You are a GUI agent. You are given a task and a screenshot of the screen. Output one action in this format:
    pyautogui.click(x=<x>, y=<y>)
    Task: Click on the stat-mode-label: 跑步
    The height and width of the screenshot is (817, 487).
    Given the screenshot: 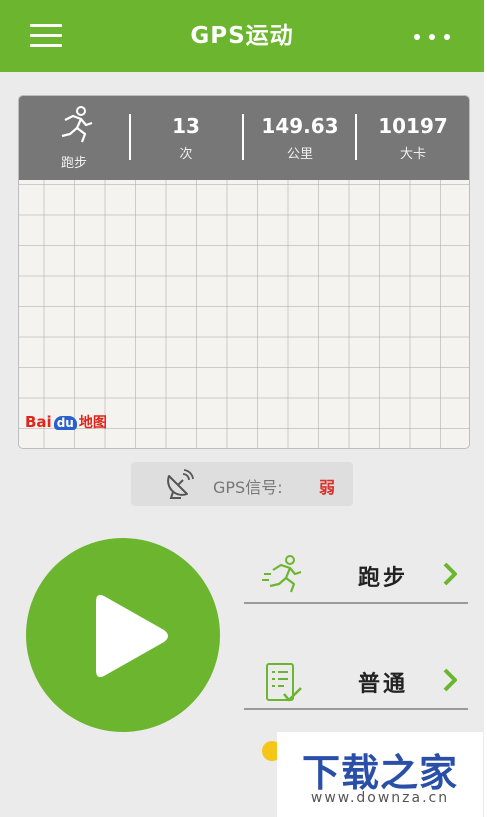 What is the action you would take?
    pyautogui.click(x=73, y=163)
    